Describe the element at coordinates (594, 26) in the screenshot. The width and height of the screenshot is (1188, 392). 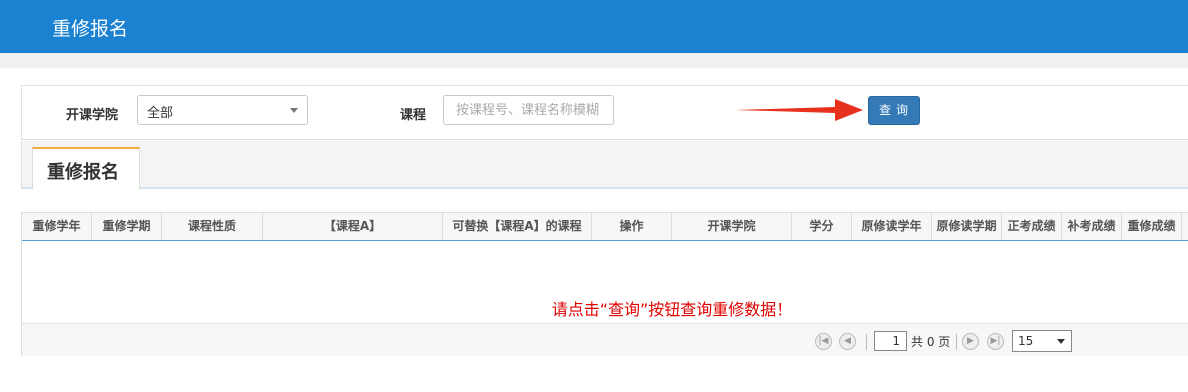
I see `top-header-bar: 重修报名` at that location.